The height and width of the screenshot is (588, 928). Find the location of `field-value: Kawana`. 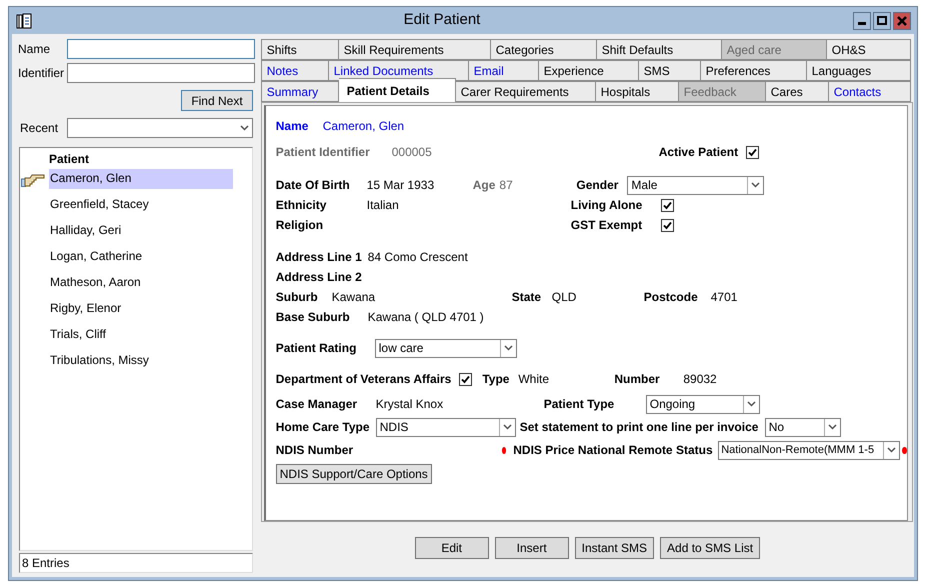

field-value: Kawana is located at coordinates (354, 297).